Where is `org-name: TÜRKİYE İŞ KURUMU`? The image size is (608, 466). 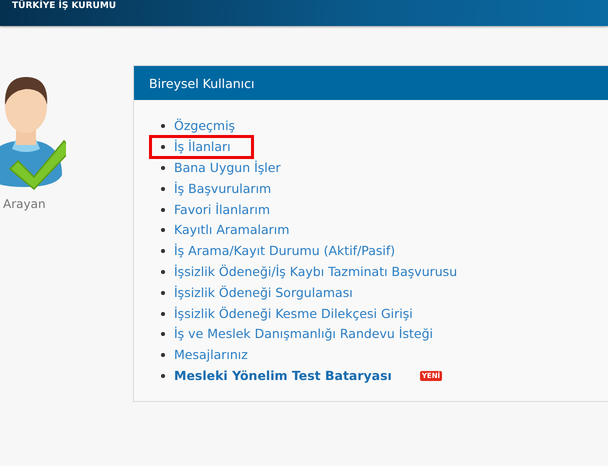
org-name: TÜRKİYE İŞ KURUMU is located at coordinates (64, 6).